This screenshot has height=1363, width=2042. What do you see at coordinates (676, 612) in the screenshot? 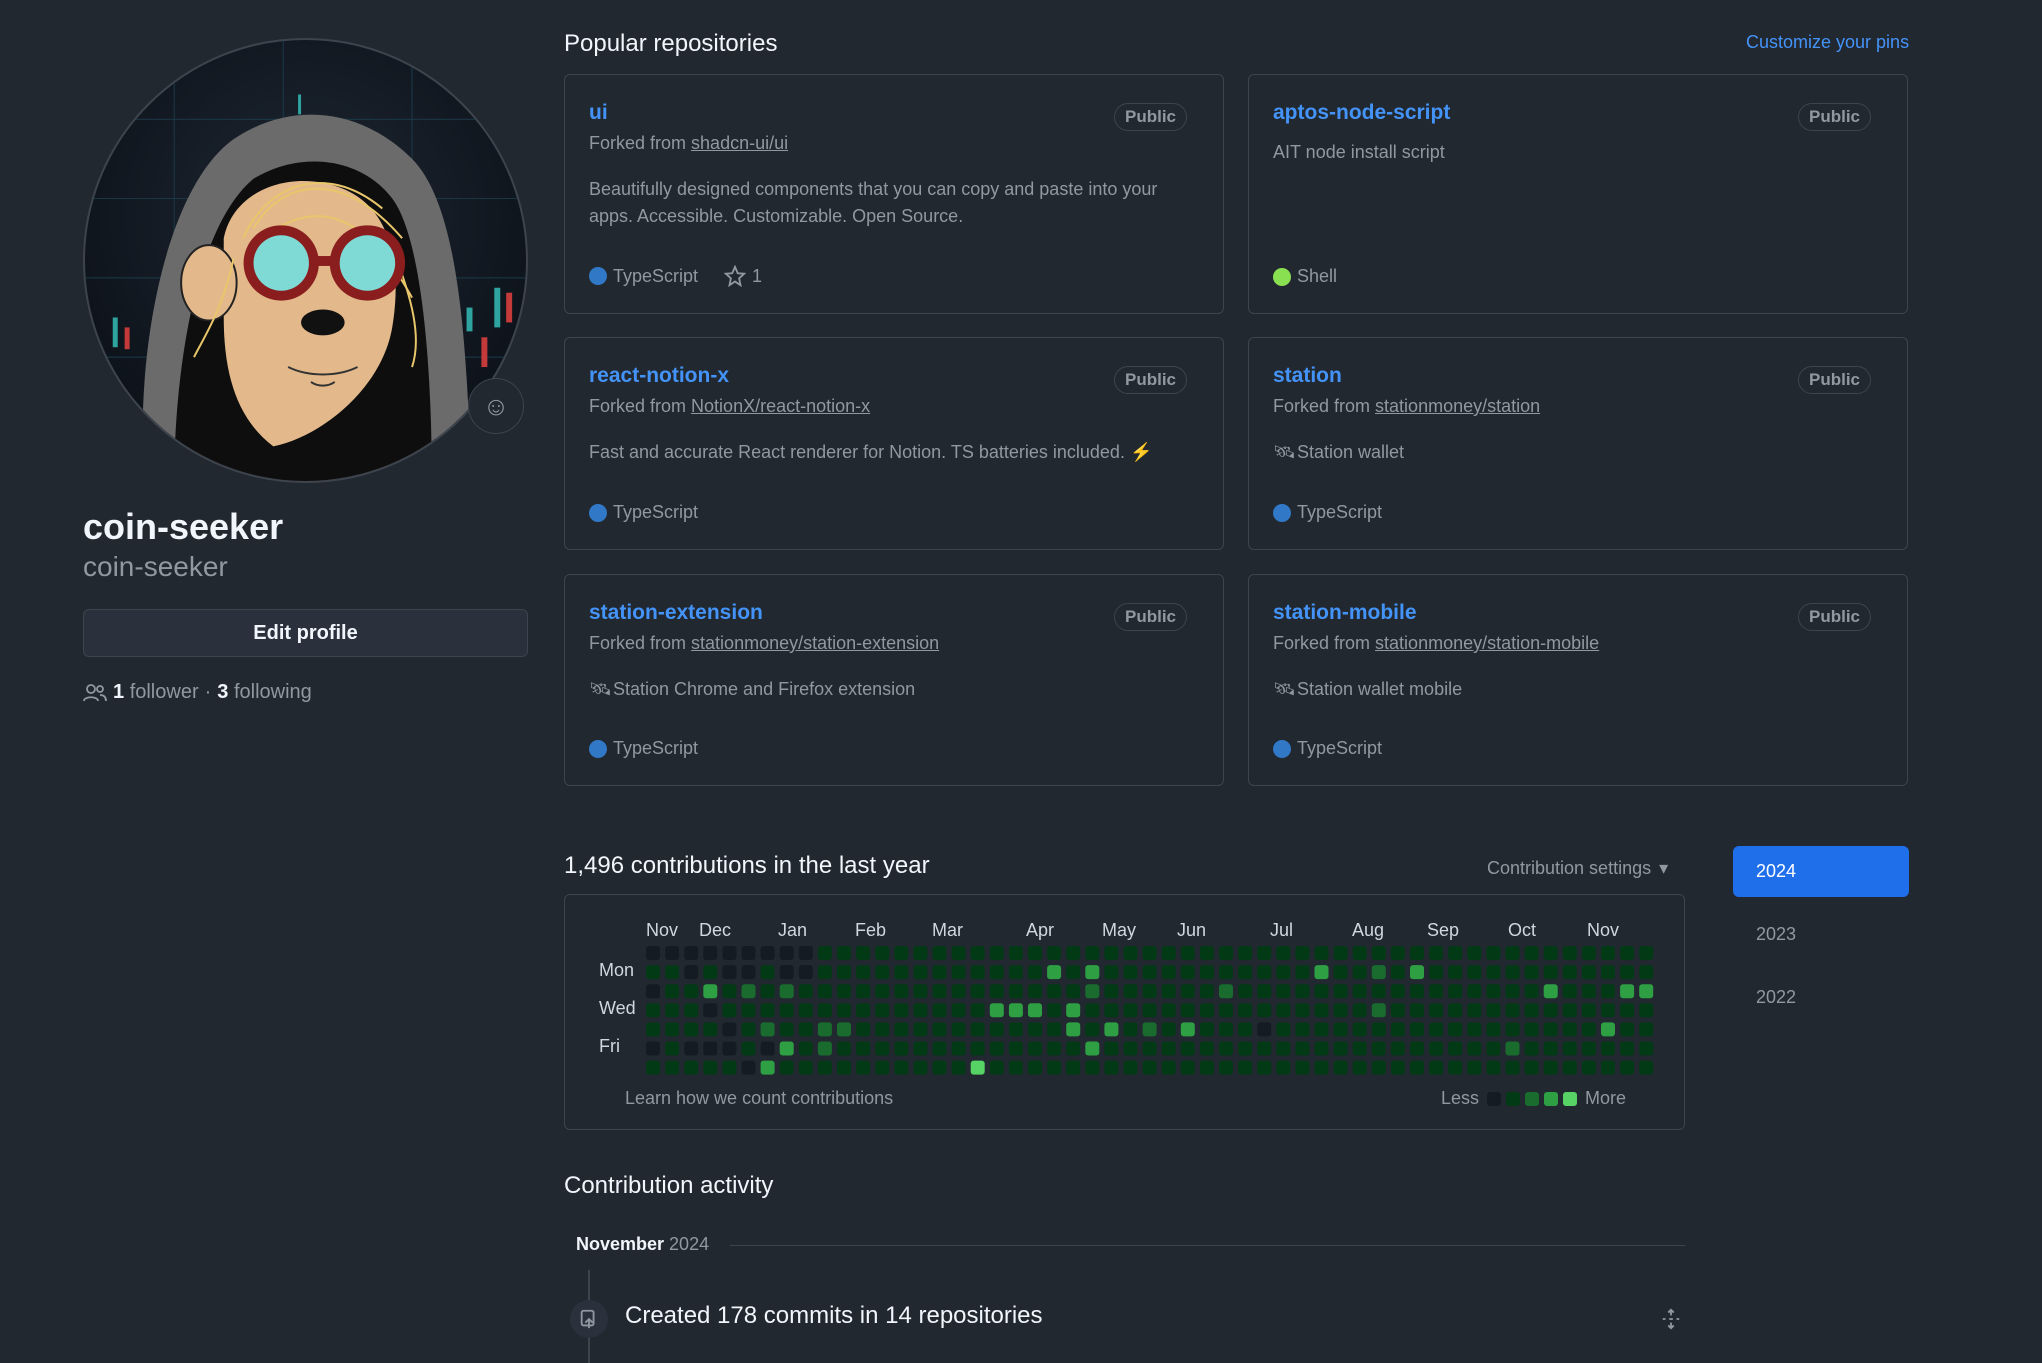
I see `repo-name-link: station-extension` at bounding box center [676, 612].